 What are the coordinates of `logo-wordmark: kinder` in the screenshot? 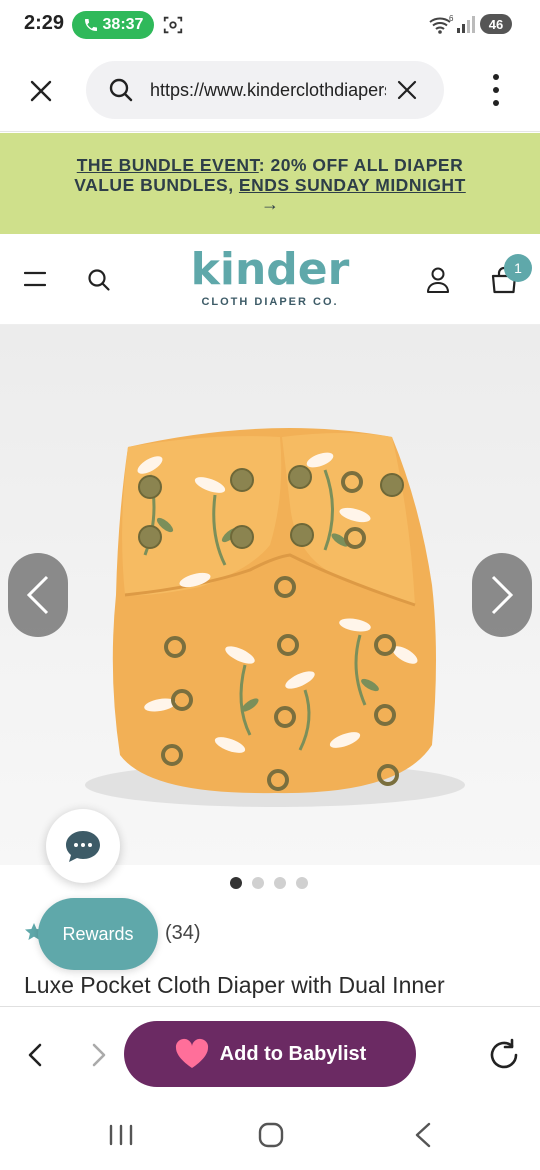 It's located at (270, 269).